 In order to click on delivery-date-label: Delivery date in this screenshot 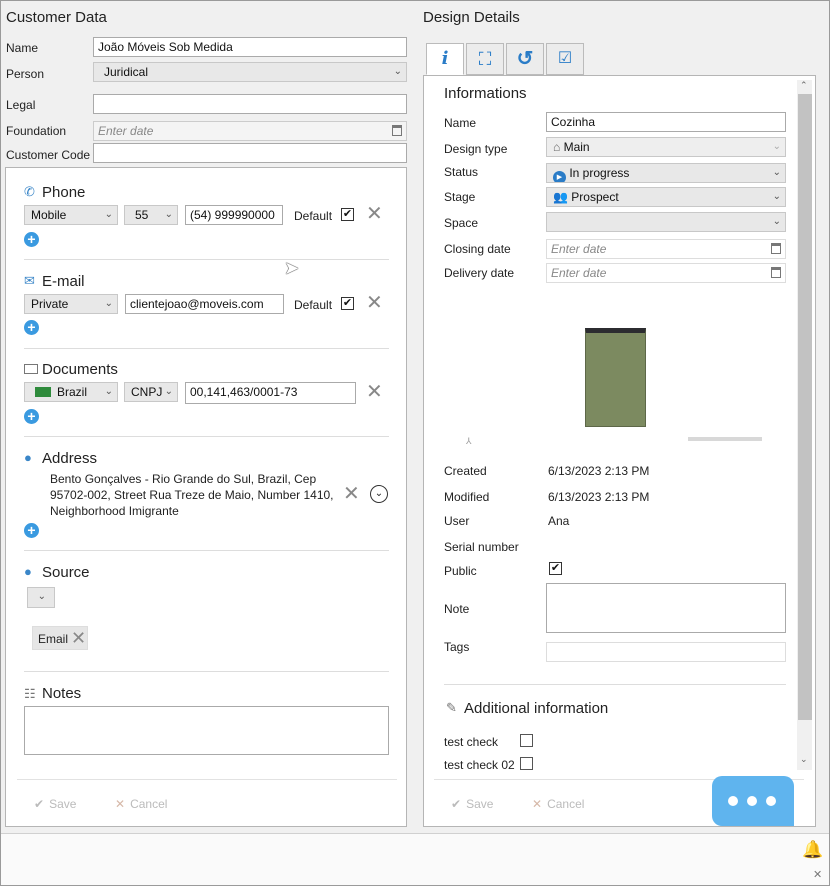, I will do `click(479, 273)`.